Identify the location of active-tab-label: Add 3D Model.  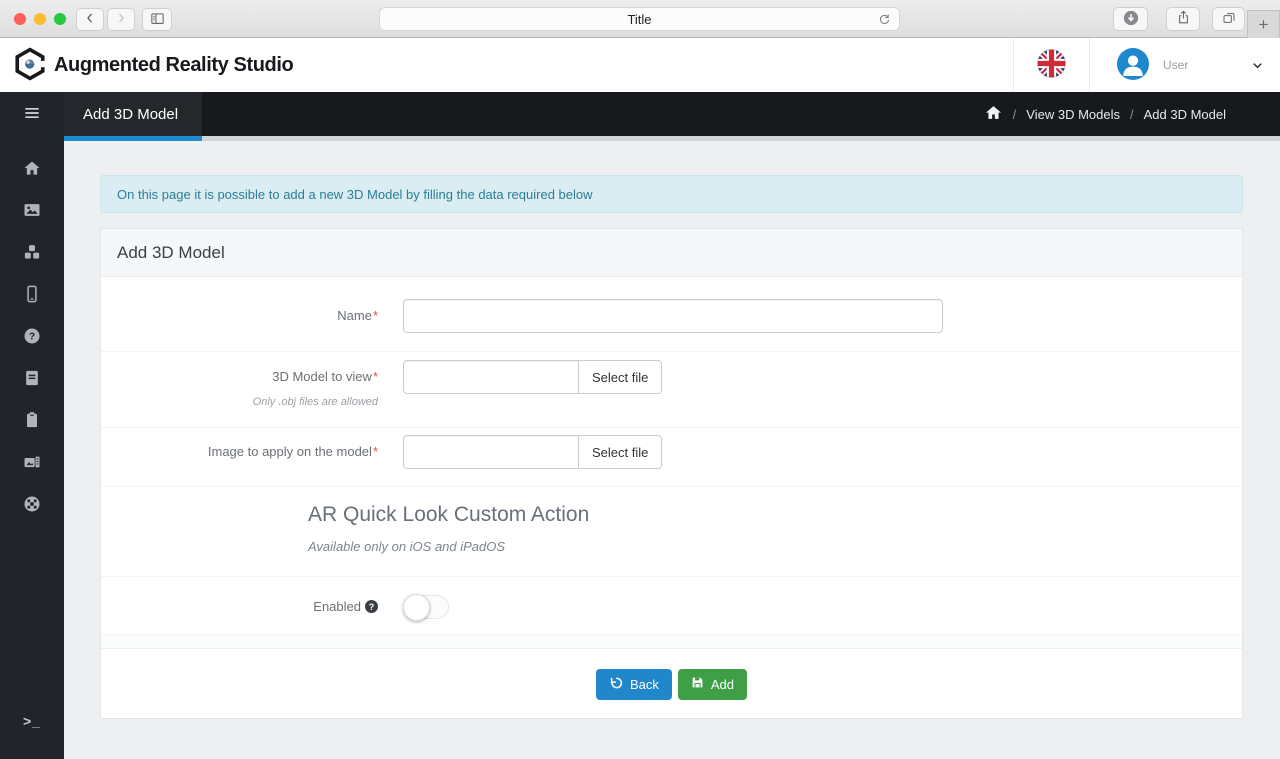
(131, 114).